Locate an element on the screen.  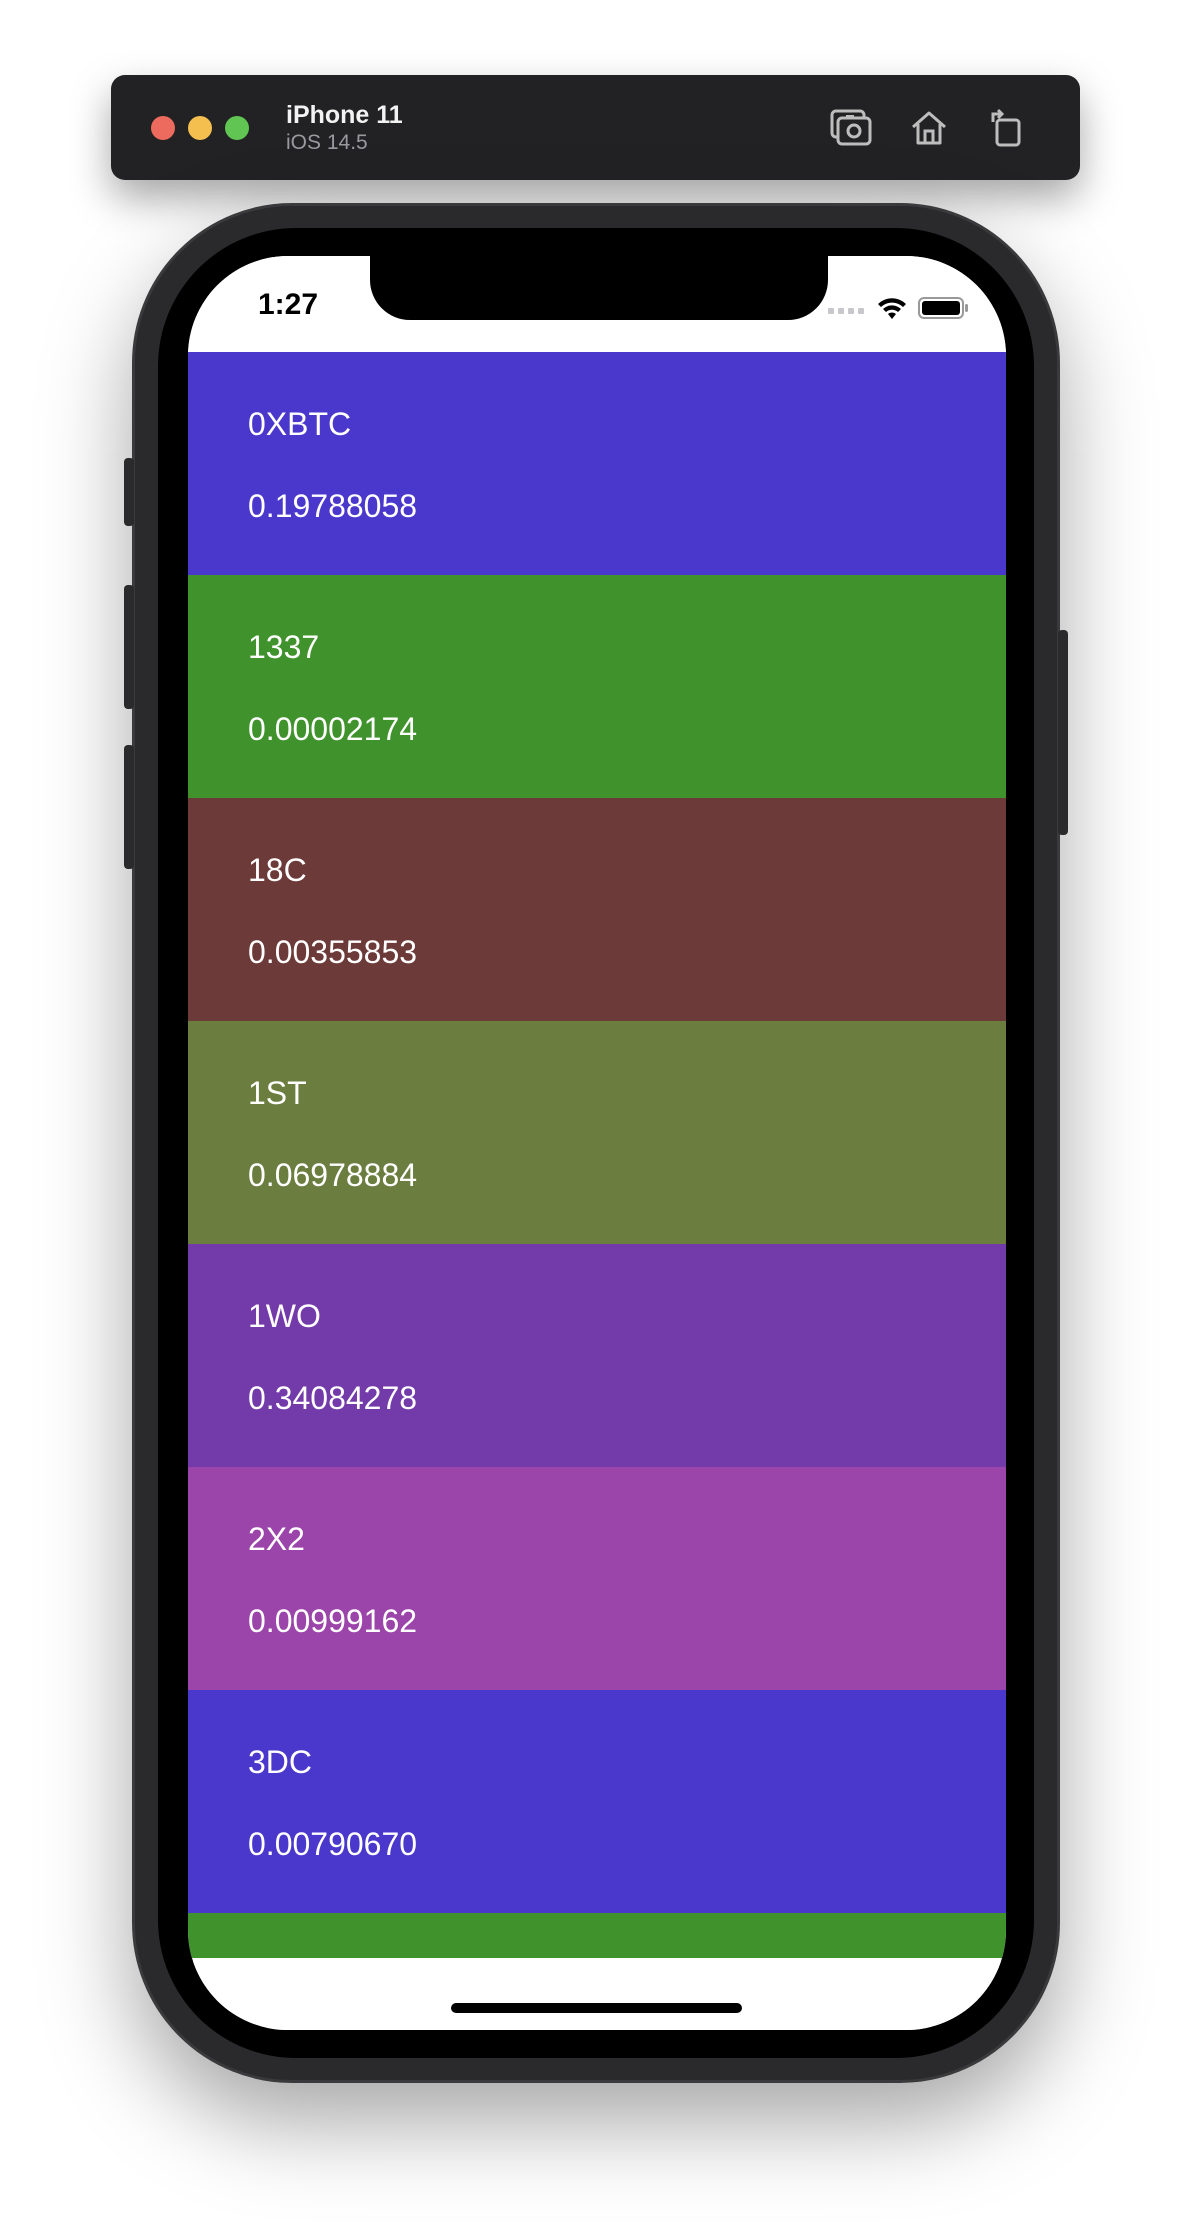
coin-symbol: 1ST is located at coordinates (277, 1093).